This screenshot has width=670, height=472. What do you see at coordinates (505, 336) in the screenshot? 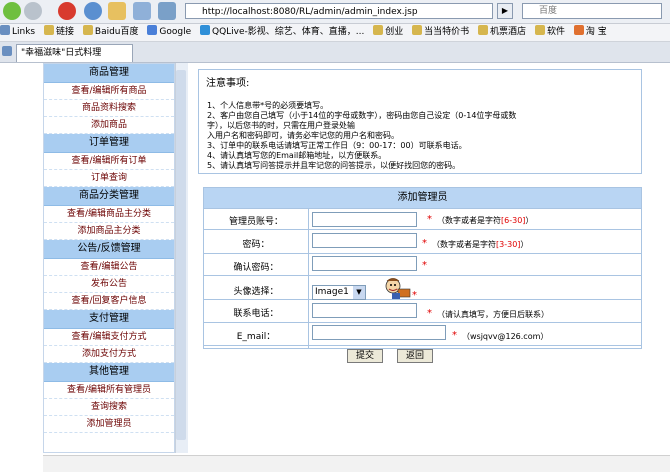
I see `email-hint: （wsjqvv@126.com）` at bounding box center [505, 336].